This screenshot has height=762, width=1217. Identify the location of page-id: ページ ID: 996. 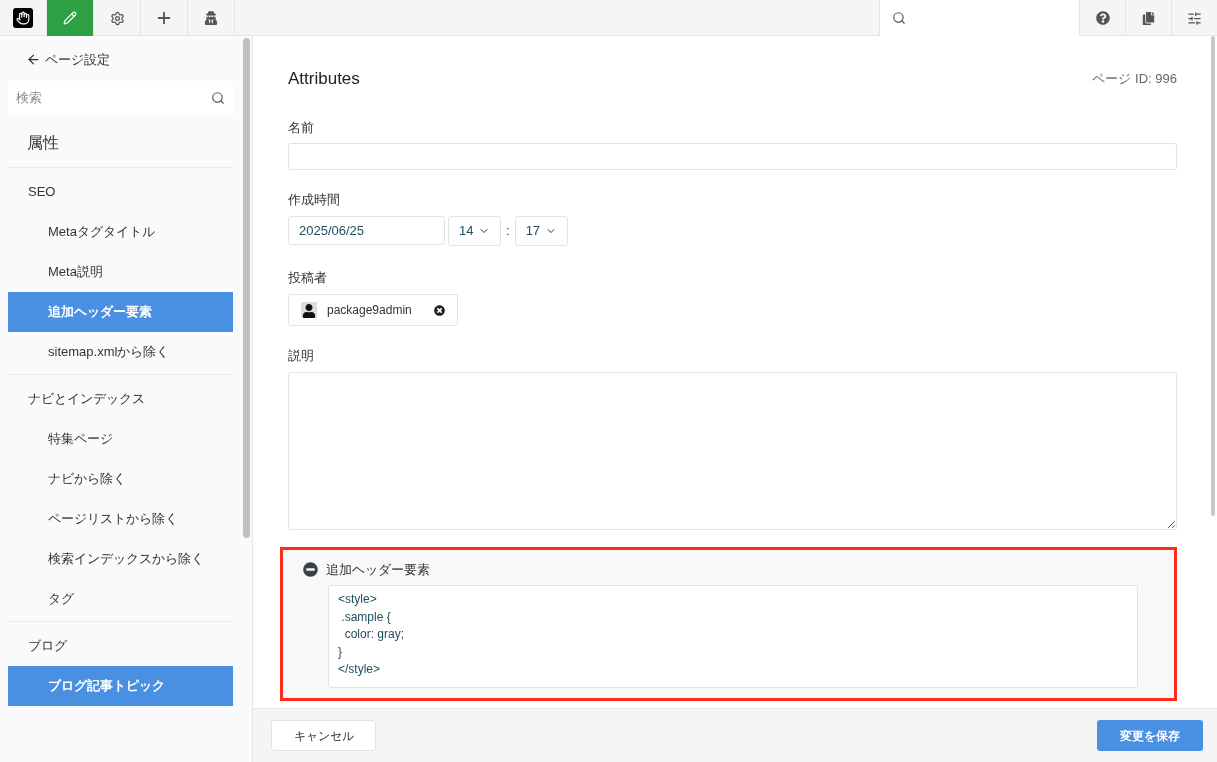
(1134, 79).